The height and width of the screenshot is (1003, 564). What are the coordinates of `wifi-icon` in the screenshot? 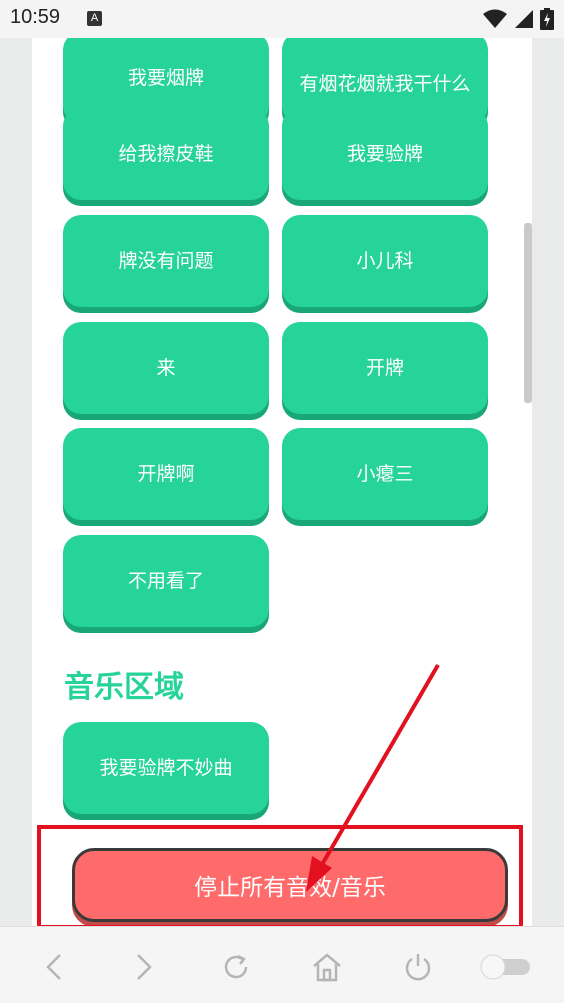 It's located at (495, 19).